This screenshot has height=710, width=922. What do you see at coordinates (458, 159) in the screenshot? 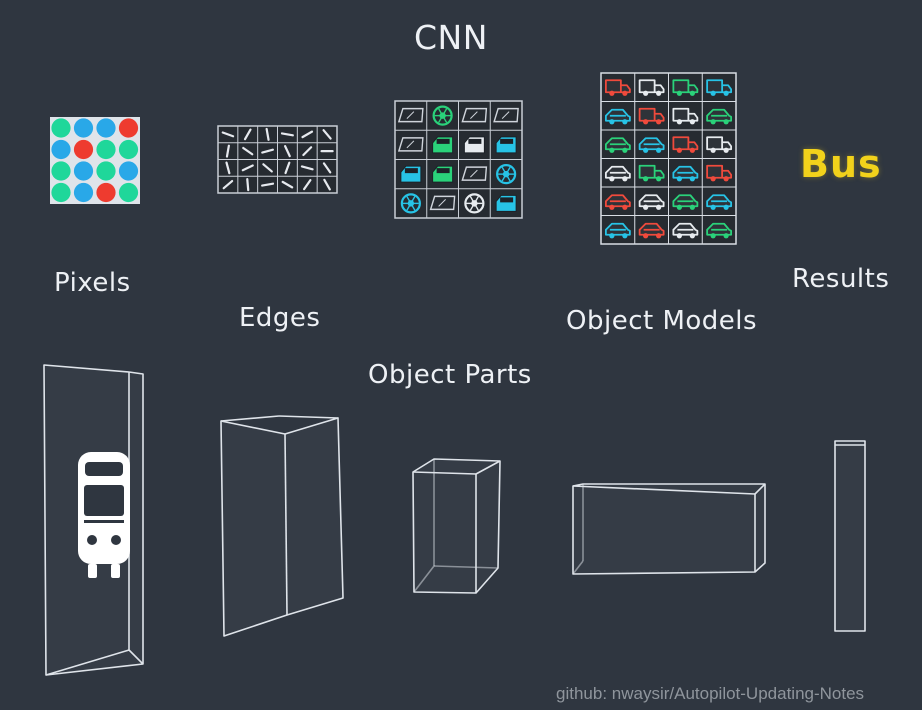
I see `object-parts-grid` at bounding box center [458, 159].